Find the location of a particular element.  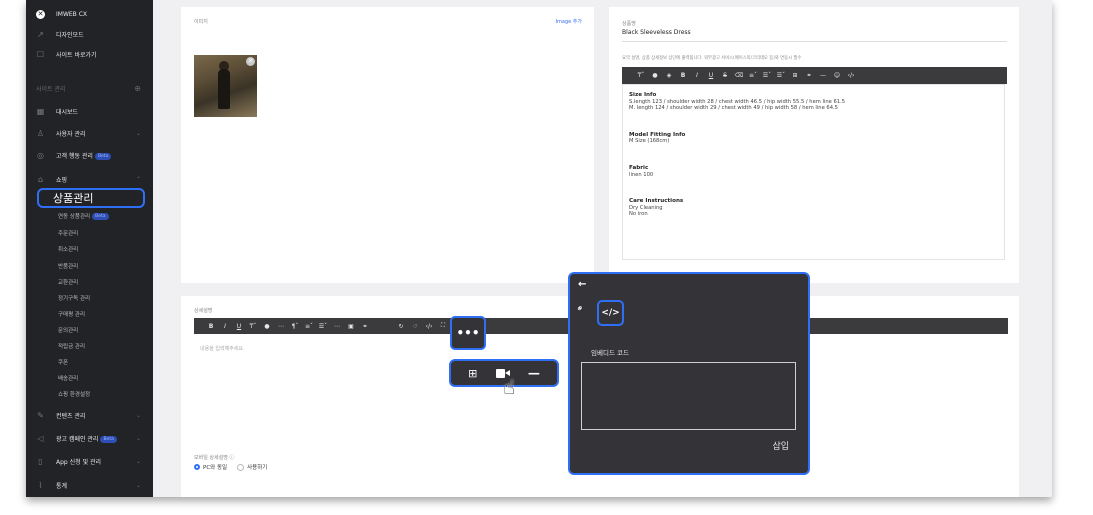

radio-unchecked-icon is located at coordinates (241, 467).